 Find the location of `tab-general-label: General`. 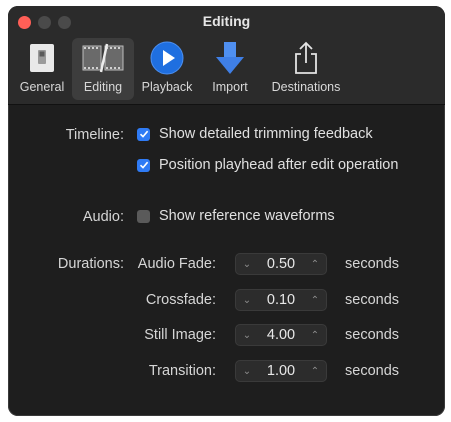

tab-general-label: General is located at coordinates (42, 87).